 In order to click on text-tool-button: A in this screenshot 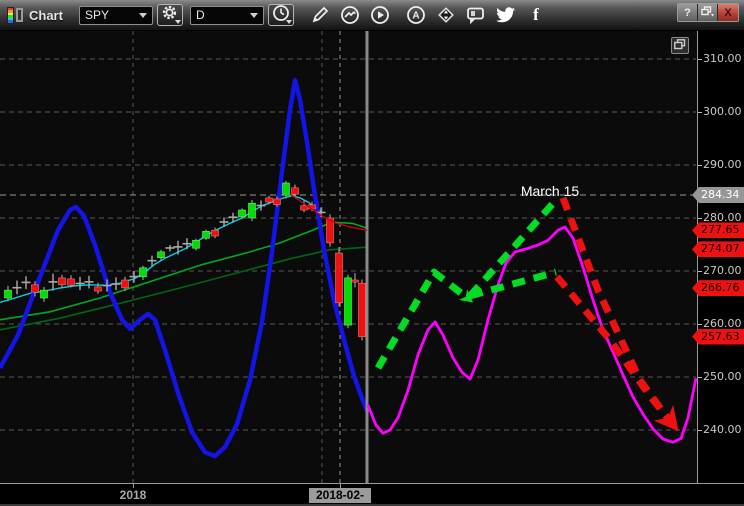, I will do `click(416, 15)`.